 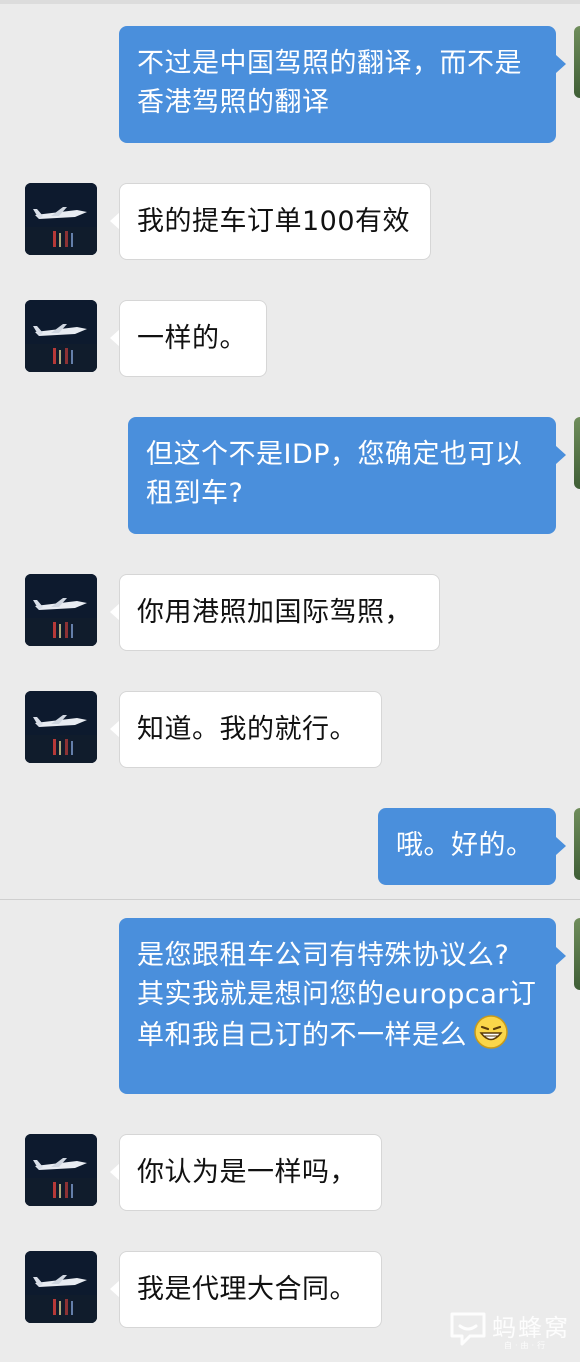 I want to click on message-bubble-received: 知道。我的就行。, so click(x=250, y=729).